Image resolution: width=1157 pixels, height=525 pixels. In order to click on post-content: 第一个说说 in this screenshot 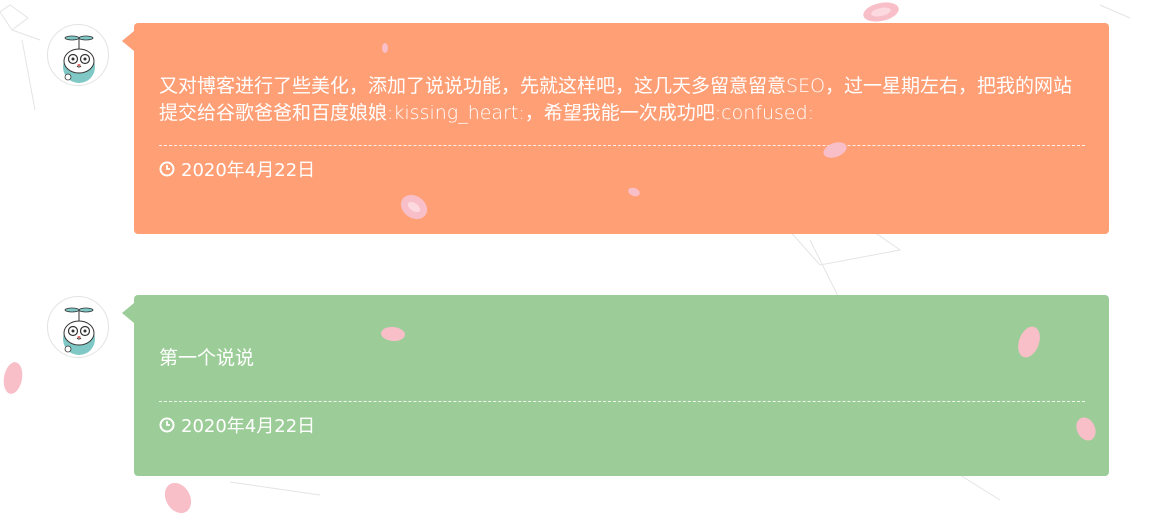, I will do `click(207, 358)`.